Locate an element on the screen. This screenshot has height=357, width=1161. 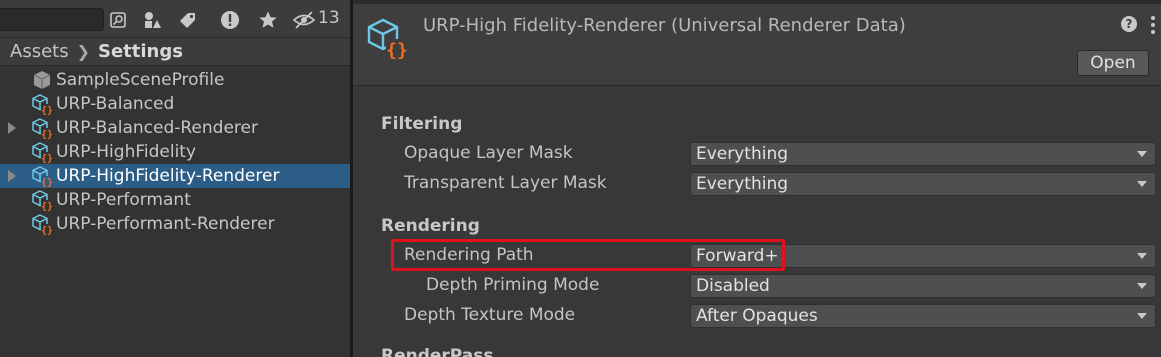
prop-label: Transparent Layer Mask is located at coordinates (505, 183).